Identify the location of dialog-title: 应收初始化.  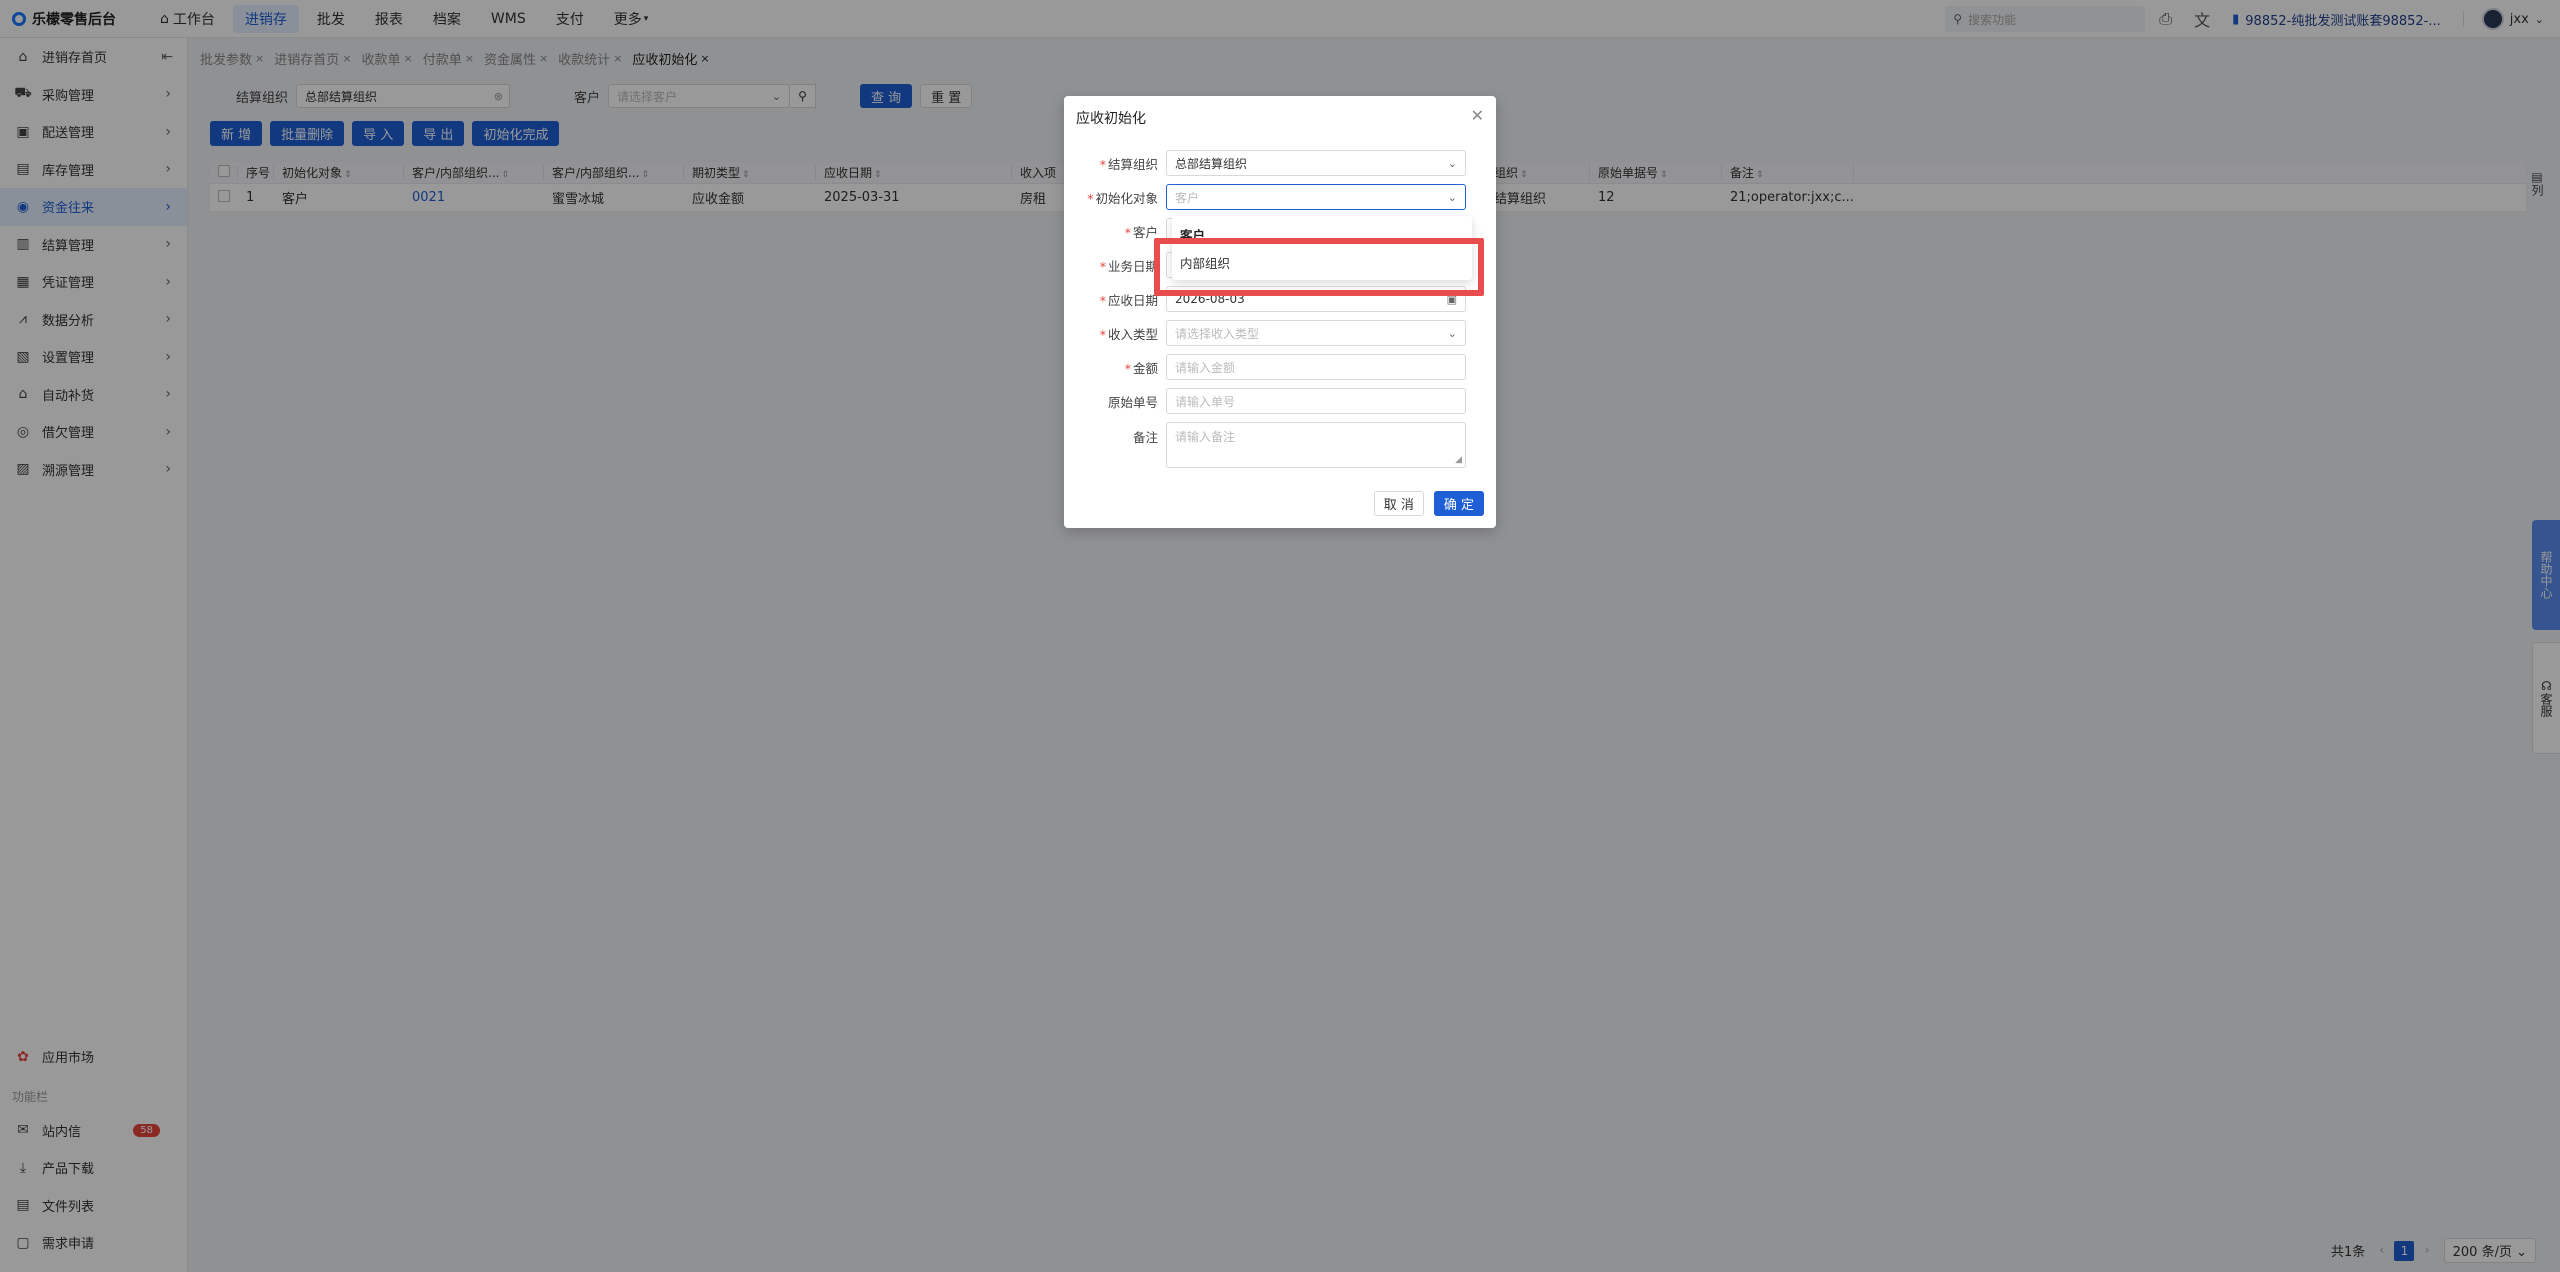
(1111, 119).